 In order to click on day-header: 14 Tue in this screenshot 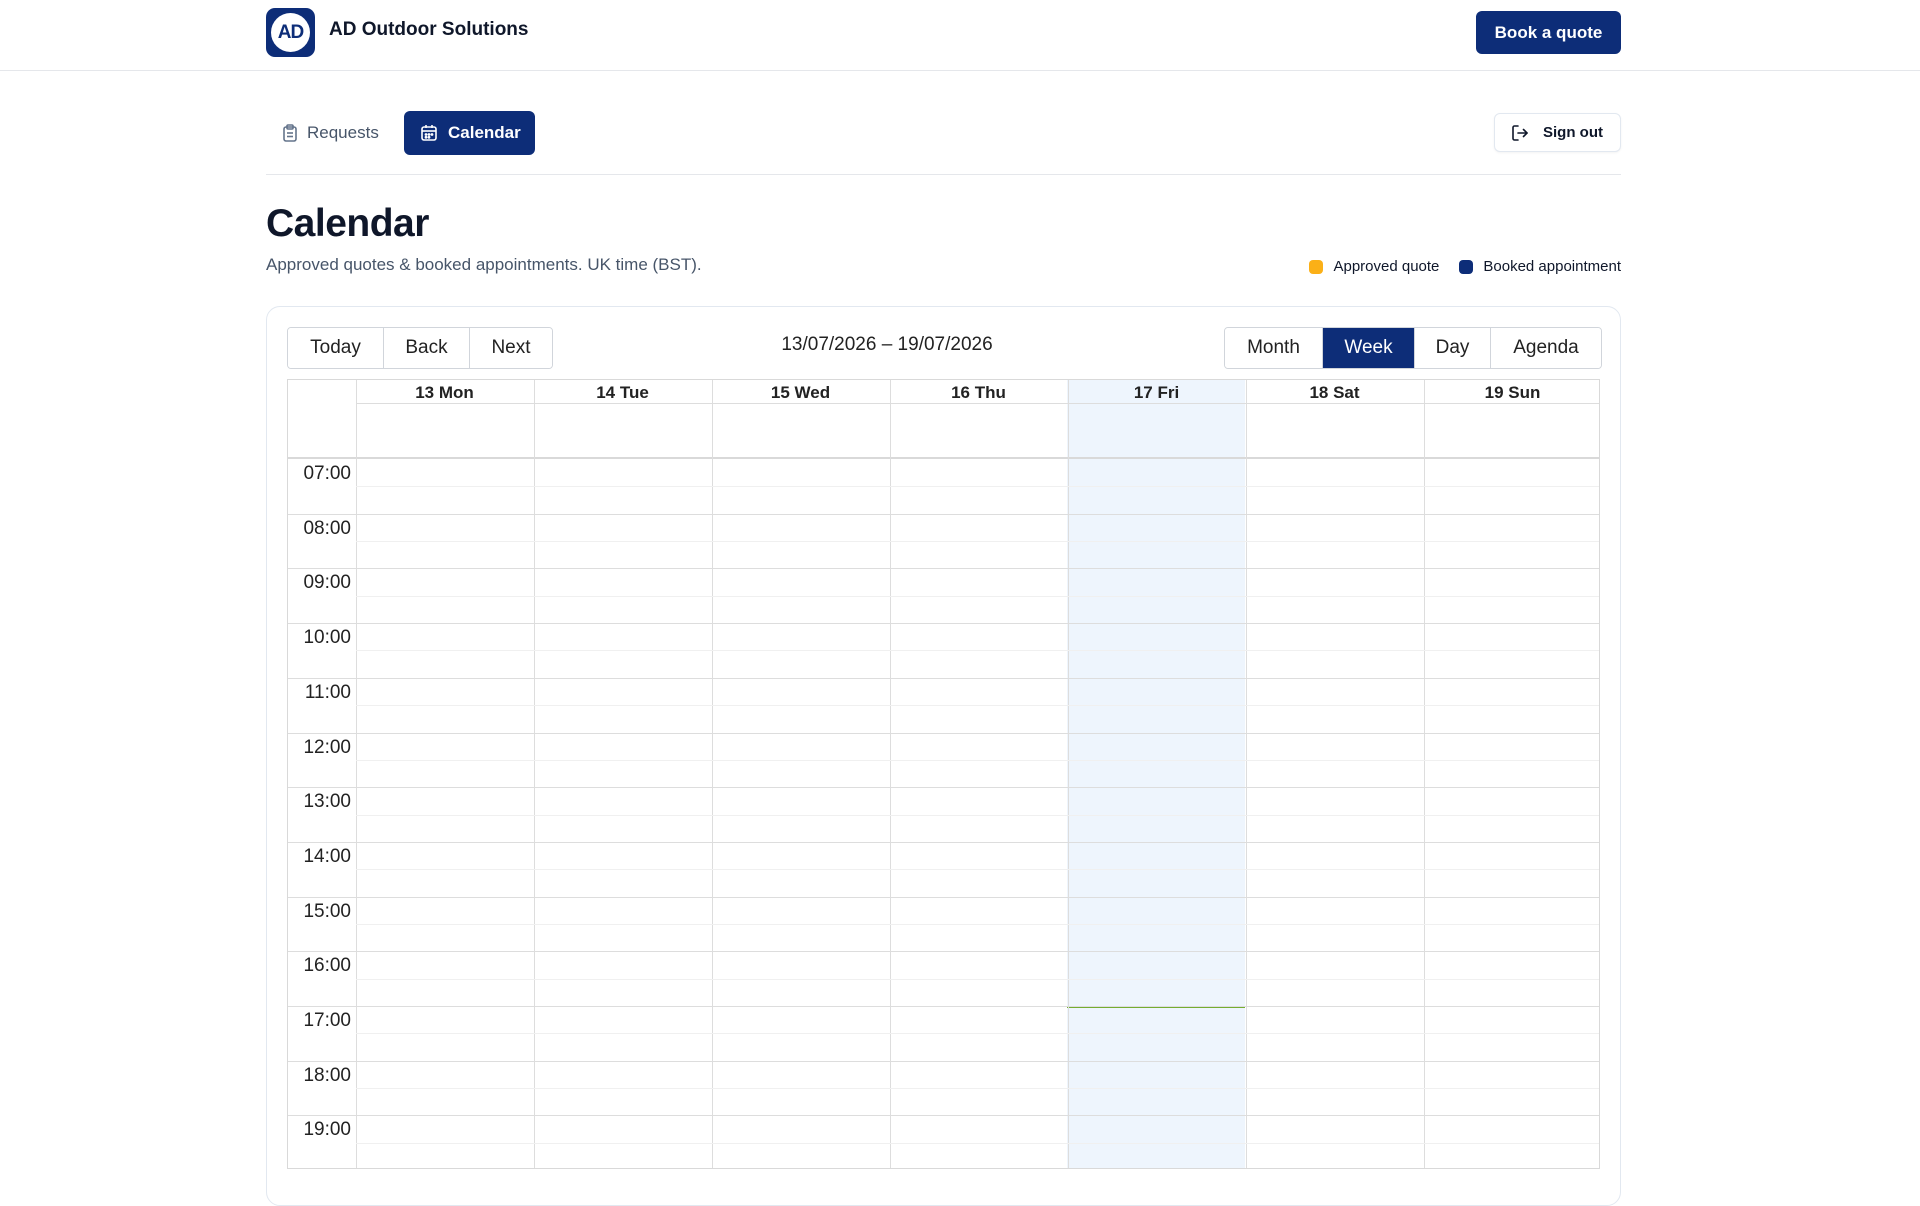, I will do `click(622, 391)`.